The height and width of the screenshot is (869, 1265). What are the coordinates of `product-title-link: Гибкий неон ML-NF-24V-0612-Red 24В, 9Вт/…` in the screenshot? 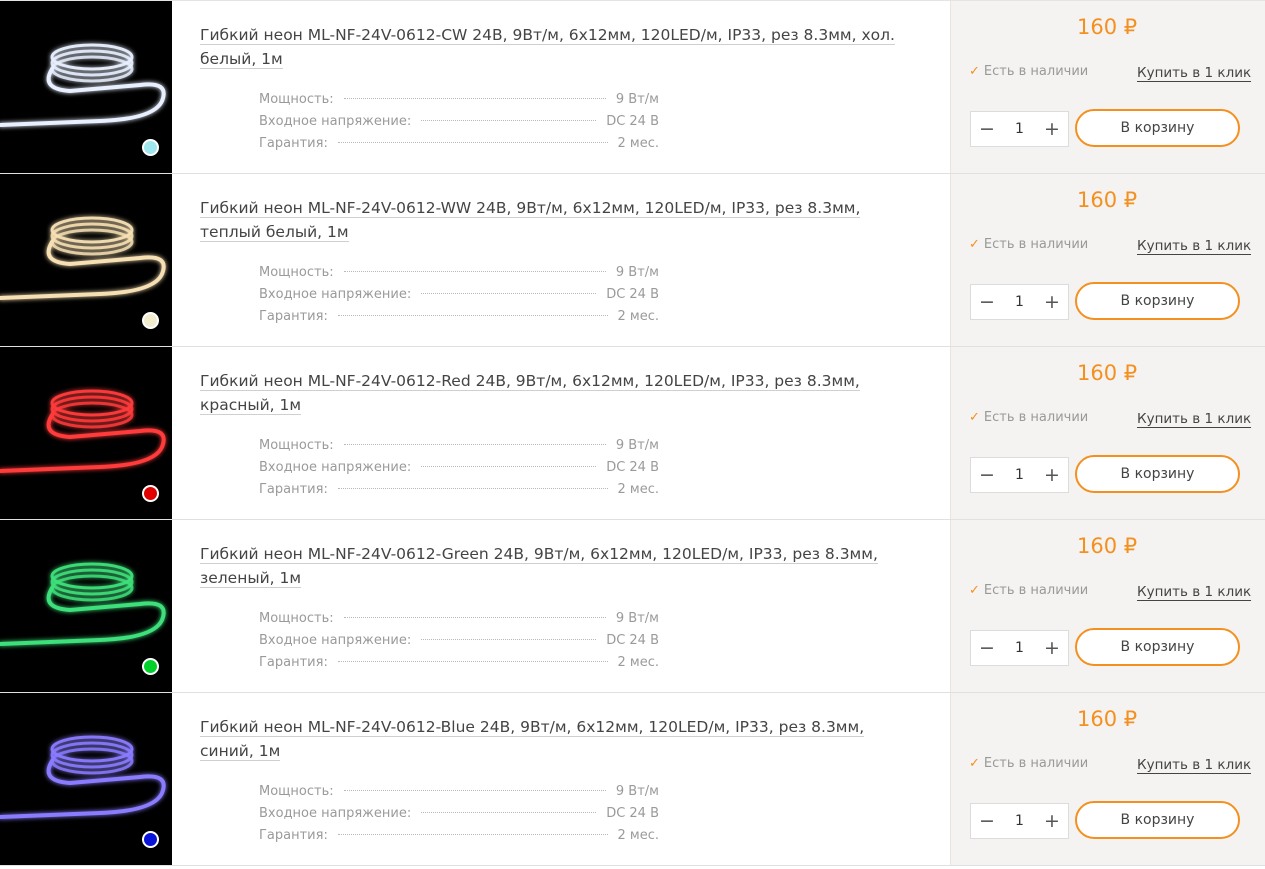 It's located at (550, 393).